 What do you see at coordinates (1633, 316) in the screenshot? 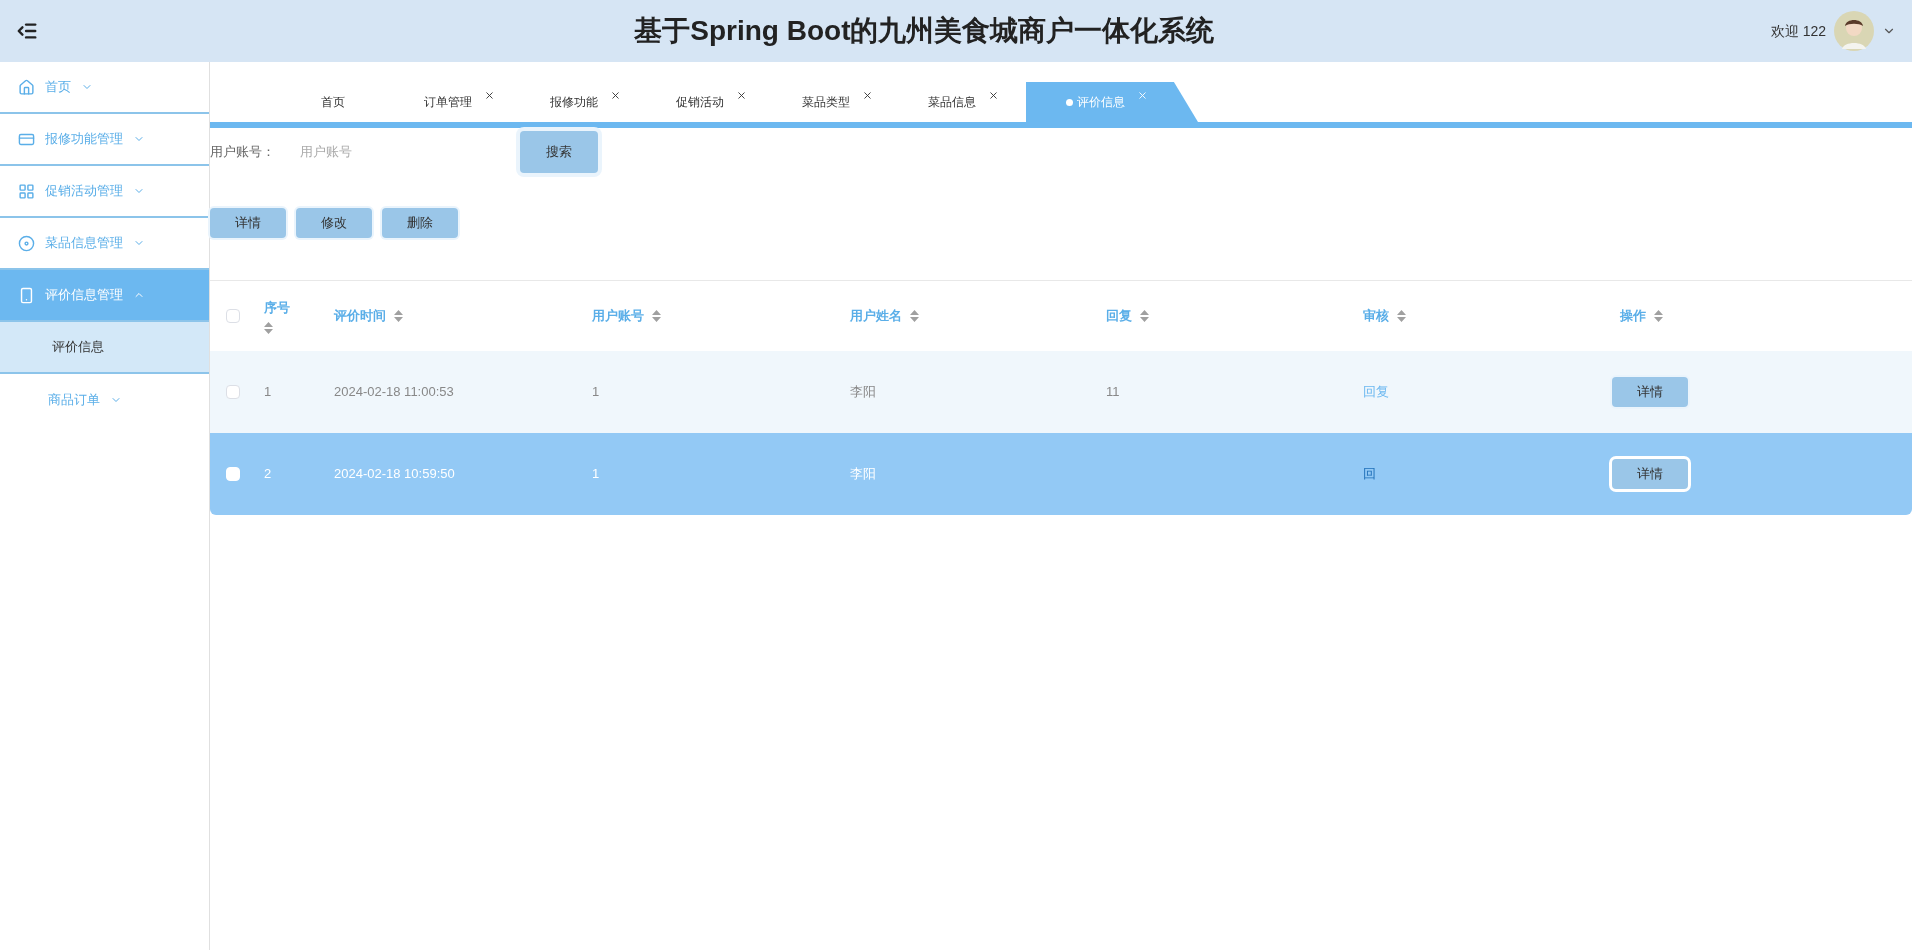
I see `column-header: 操作` at bounding box center [1633, 316].